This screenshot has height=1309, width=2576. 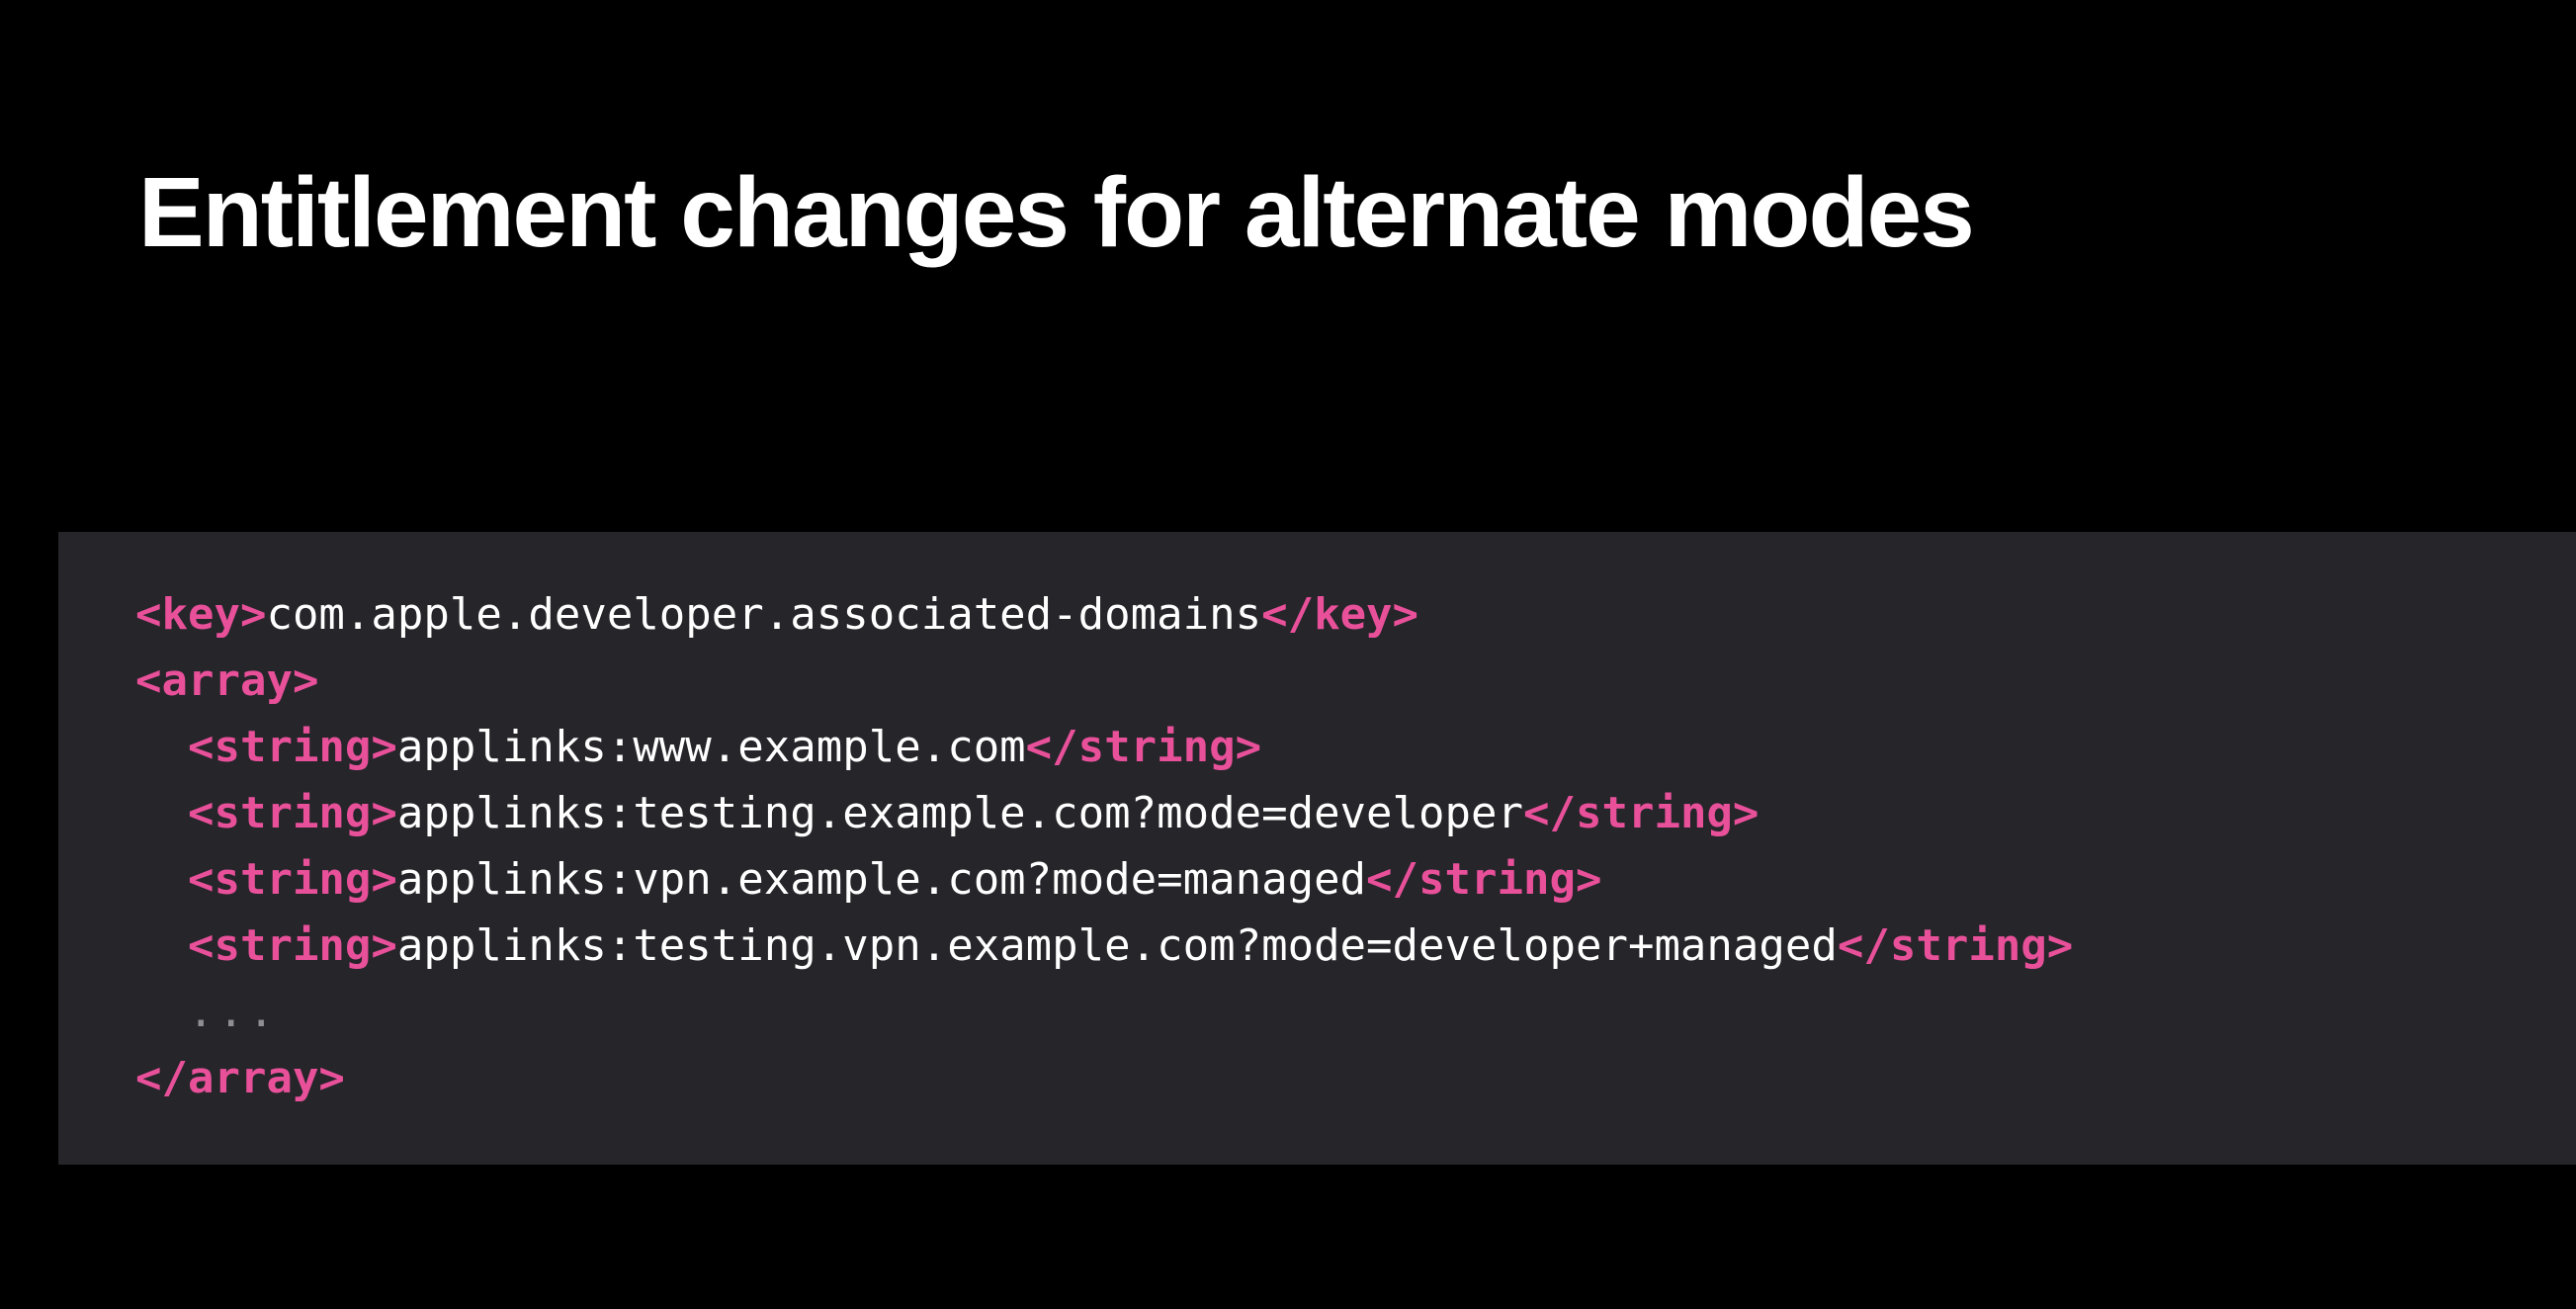 I want to click on code-line-array-close: </array>, so click(x=1104, y=1078).